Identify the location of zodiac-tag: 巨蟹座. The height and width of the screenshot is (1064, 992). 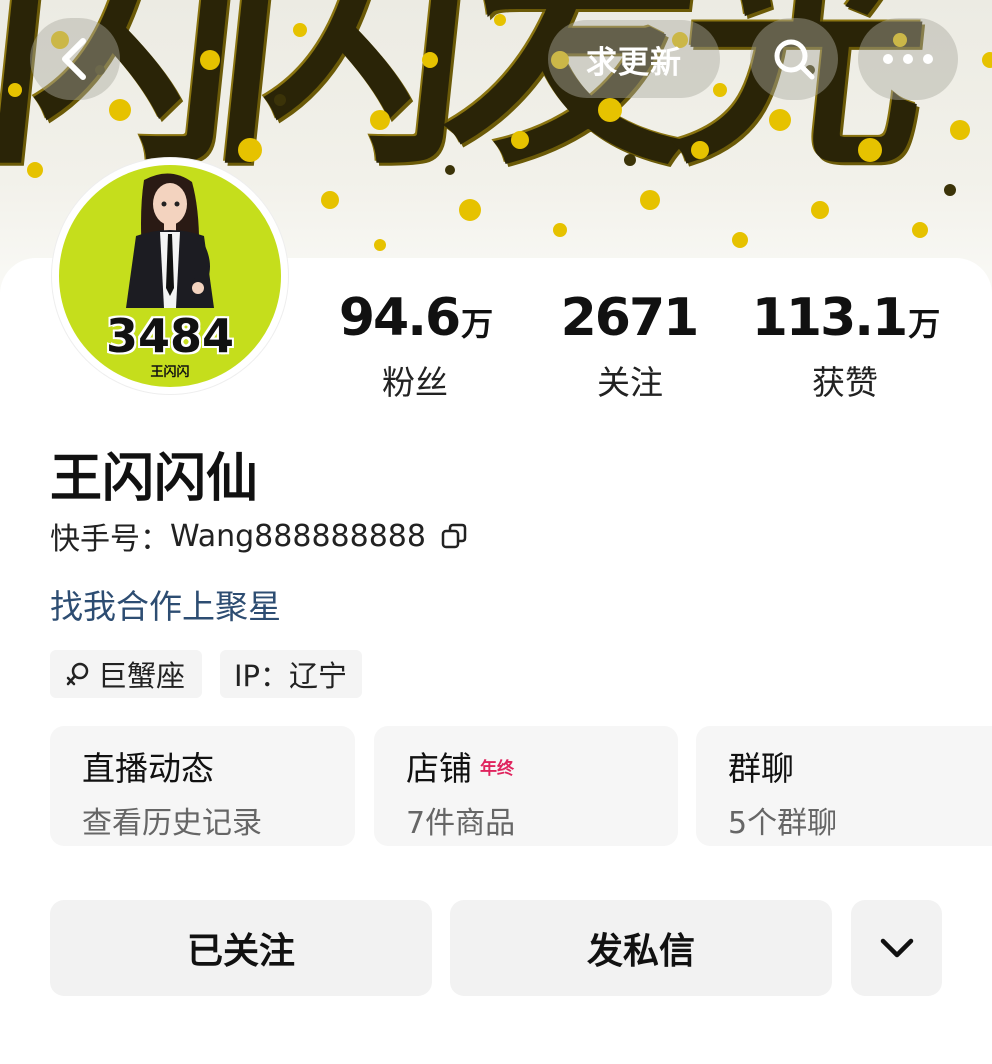
(126, 674).